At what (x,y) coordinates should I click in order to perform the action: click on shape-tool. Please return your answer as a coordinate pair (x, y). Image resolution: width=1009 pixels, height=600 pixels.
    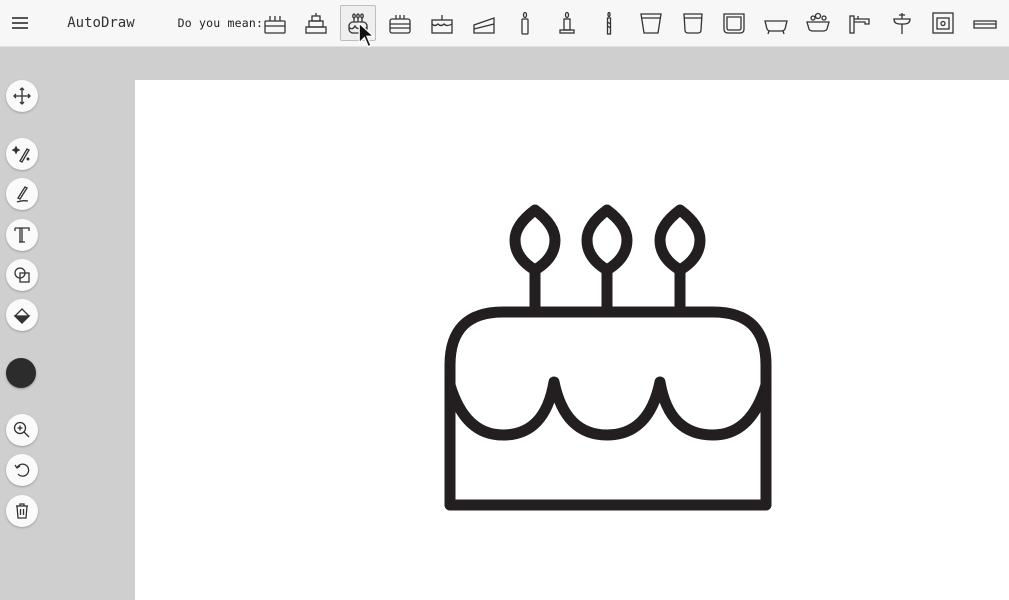
    Looking at the image, I should click on (22, 275).